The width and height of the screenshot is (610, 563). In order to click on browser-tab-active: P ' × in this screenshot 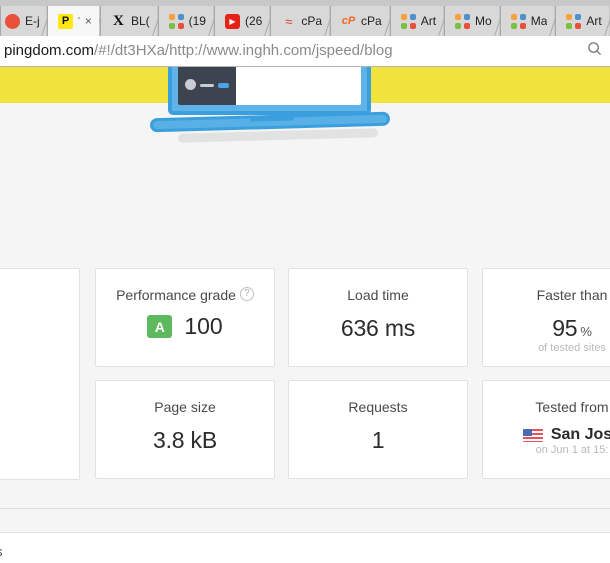, I will do `click(73, 21)`.